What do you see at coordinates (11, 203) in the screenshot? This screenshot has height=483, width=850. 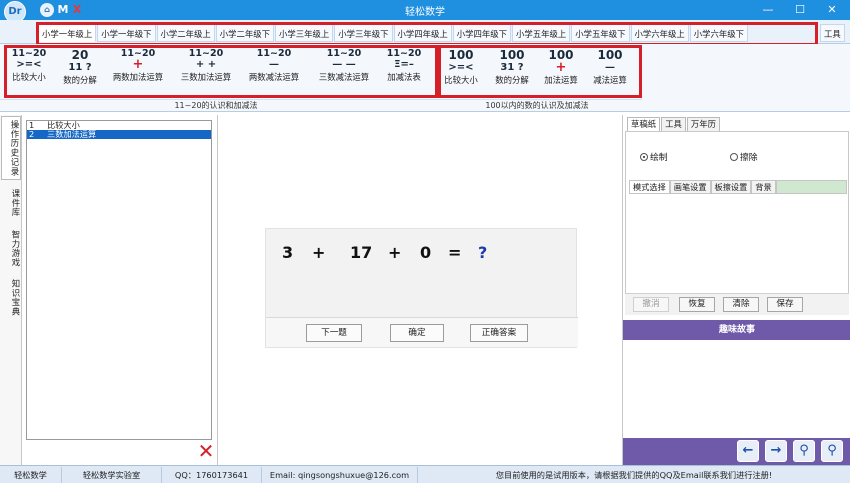 I see `sidebar-tab-courseware: 课件库` at bounding box center [11, 203].